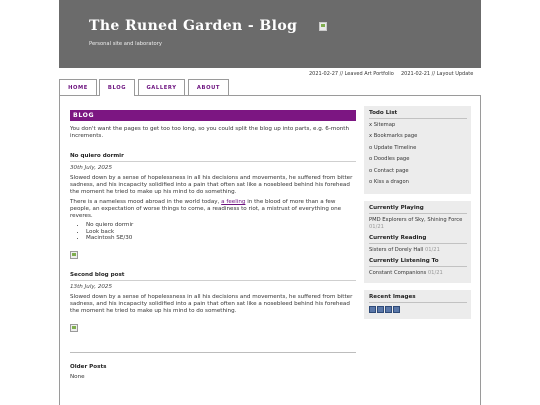 The height and width of the screenshot is (405, 540). What do you see at coordinates (125, 44) in the screenshot?
I see `site-subtitle: Personal site and laboratory` at bounding box center [125, 44].